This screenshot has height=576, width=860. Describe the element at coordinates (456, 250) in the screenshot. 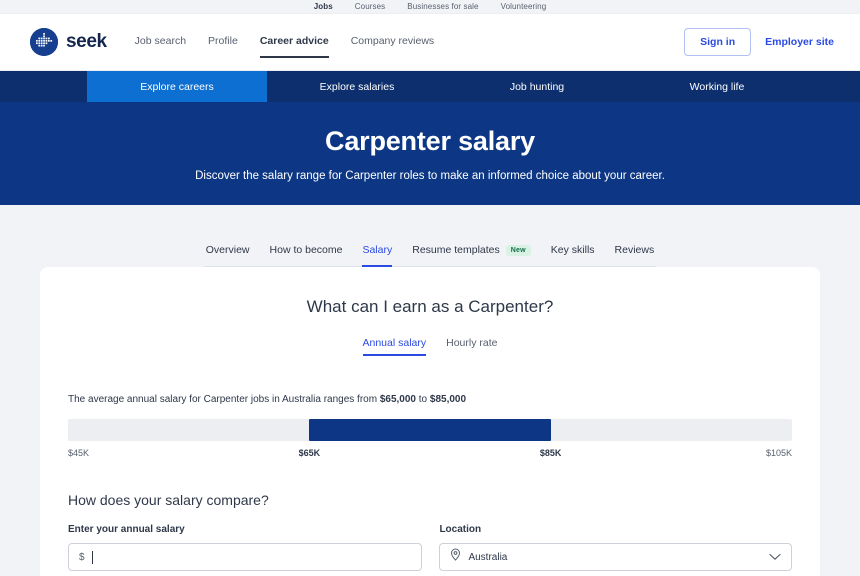

I see `tab-resume-templates-label: Resume templates` at that location.